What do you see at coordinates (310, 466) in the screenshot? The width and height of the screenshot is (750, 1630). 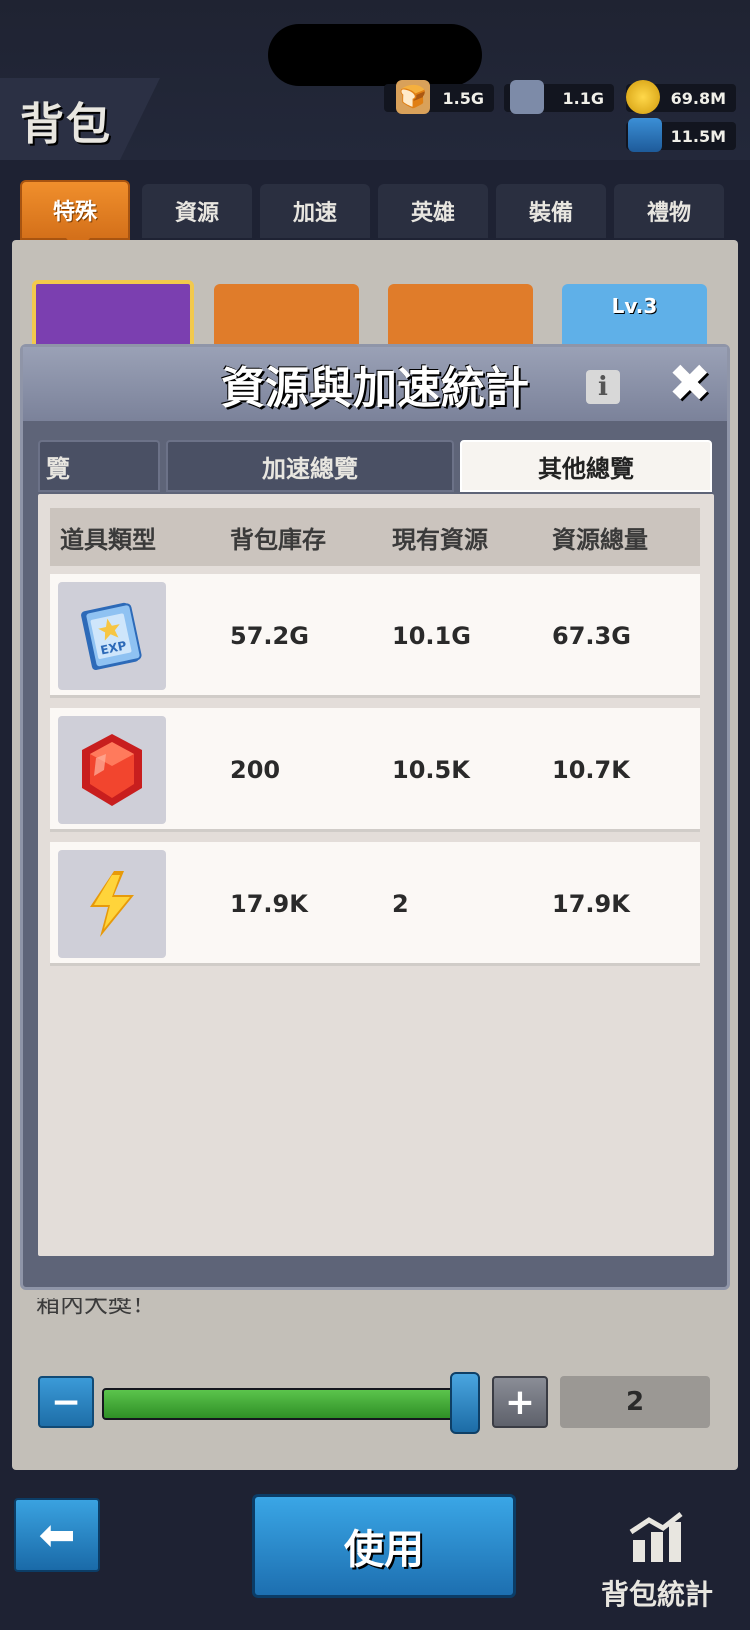 I see `modal-tab-speedup-overview: 加速總覽` at bounding box center [310, 466].